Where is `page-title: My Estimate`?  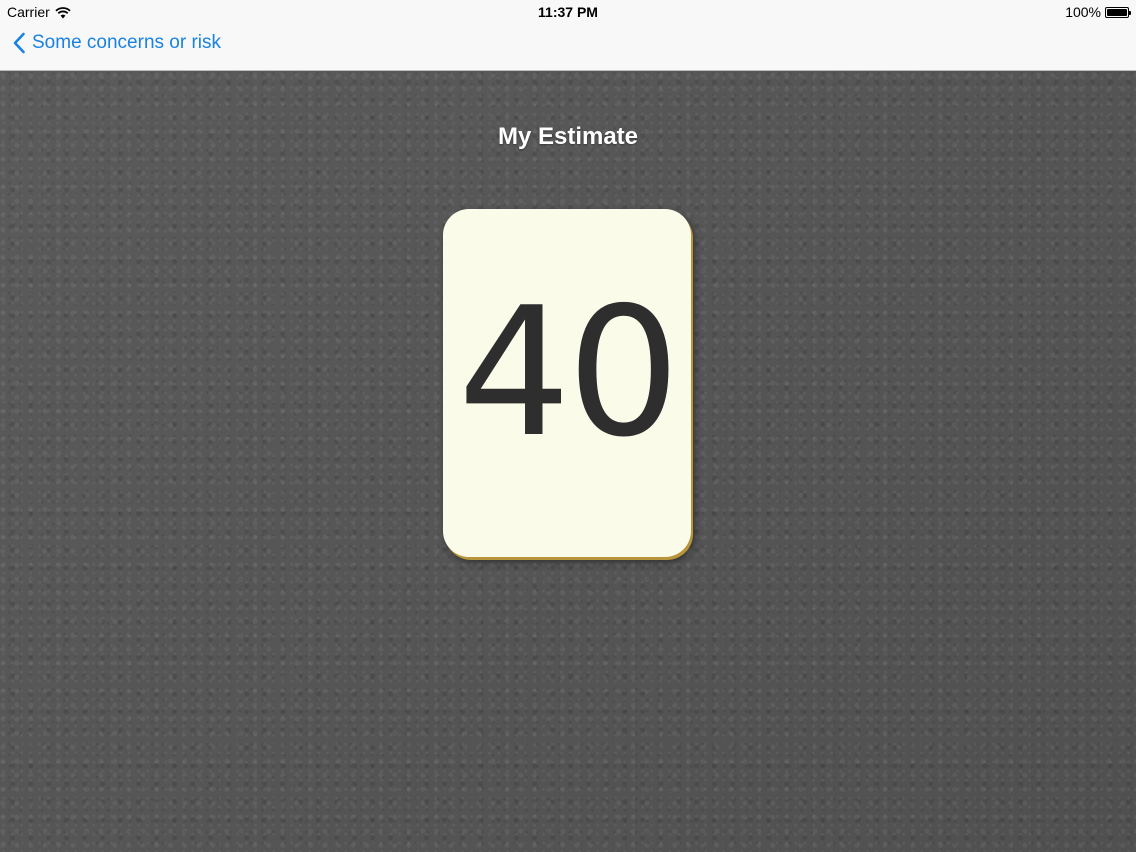
page-title: My Estimate is located at coordinates (568, 136).